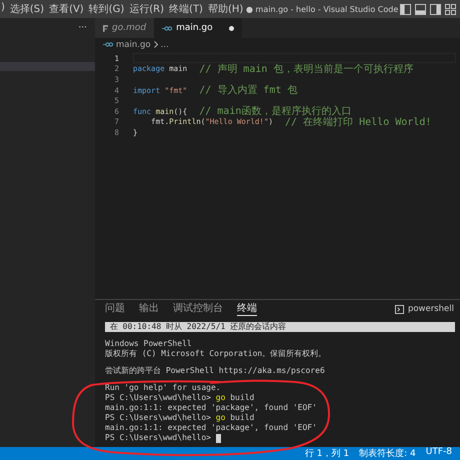 The width and height of the screenshot is (460, 460). What do you see at coordinates (147, 9) in the screenshot?
I see `menu-item: 运行(R)` at bounding box center [147, 9].